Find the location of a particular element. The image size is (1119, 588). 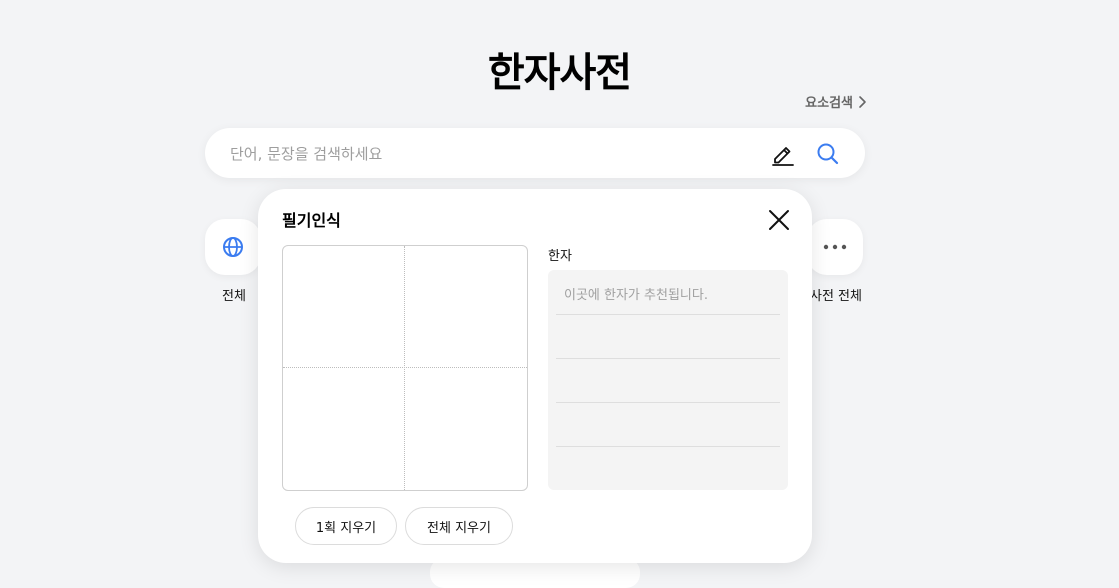

category-more-tile is located at coordinates (835, 247).